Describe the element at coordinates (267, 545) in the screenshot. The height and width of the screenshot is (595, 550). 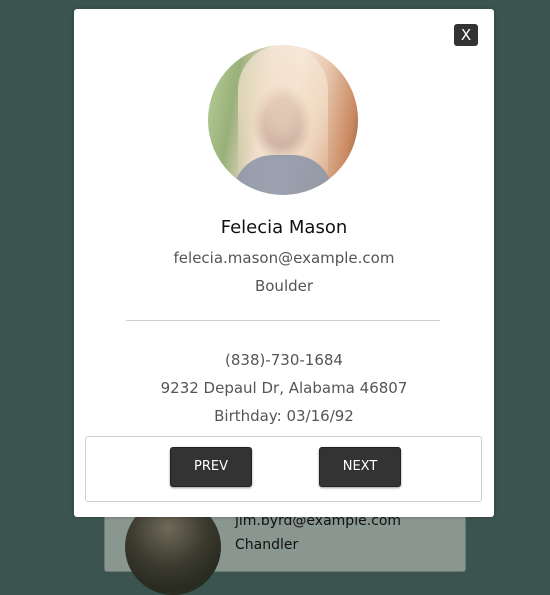
I see `background-city: Chandler` at that location.